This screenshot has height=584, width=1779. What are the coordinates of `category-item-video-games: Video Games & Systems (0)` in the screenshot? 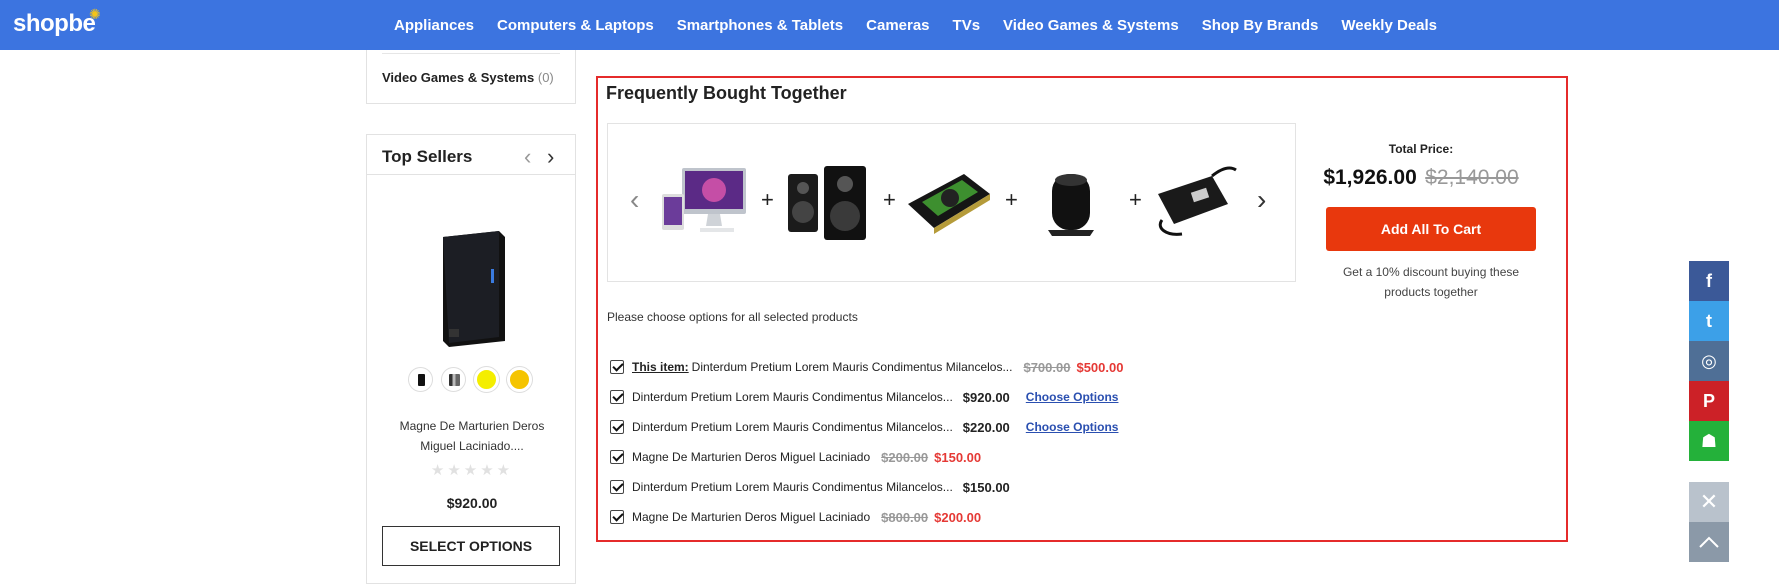 It's located at (468, 77).